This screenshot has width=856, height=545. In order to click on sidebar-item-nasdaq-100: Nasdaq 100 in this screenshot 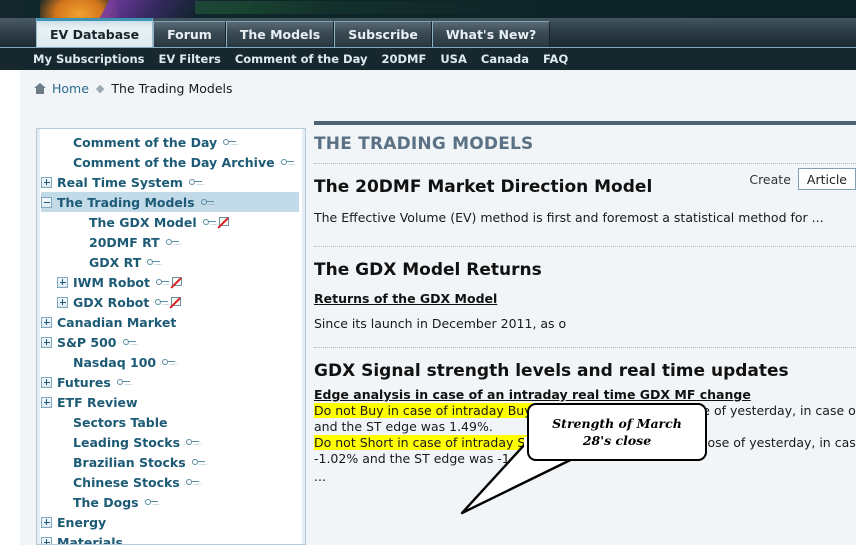, I will do `click(170, 362)`.